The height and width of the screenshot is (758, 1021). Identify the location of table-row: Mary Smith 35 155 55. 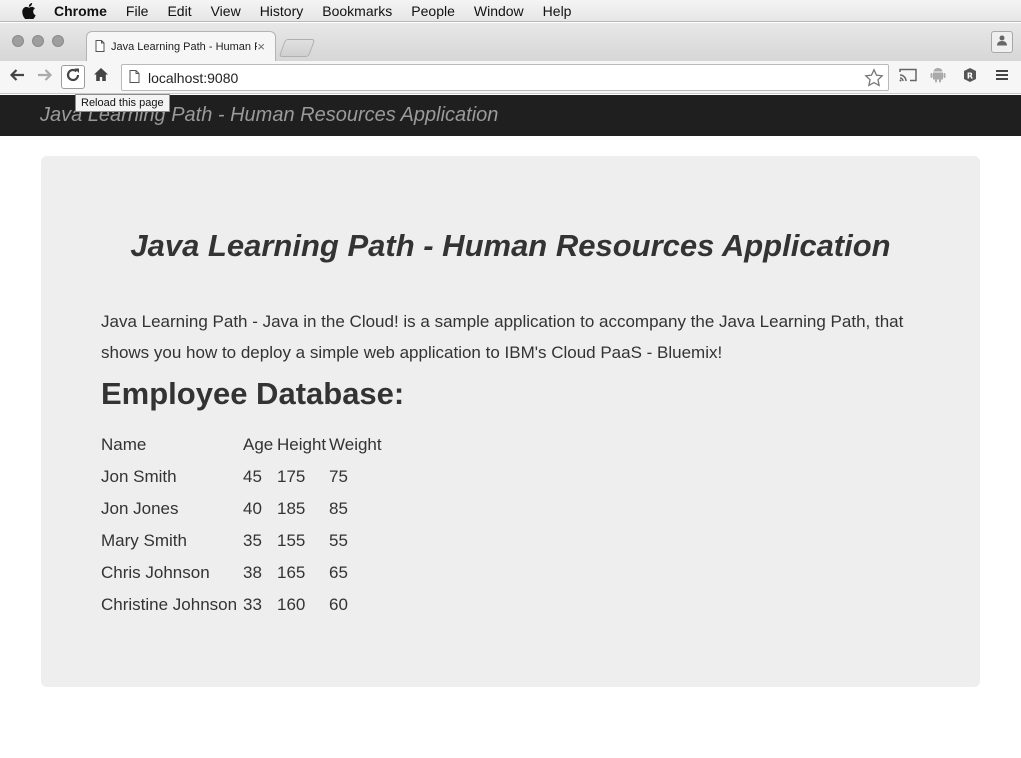
(245, 541).